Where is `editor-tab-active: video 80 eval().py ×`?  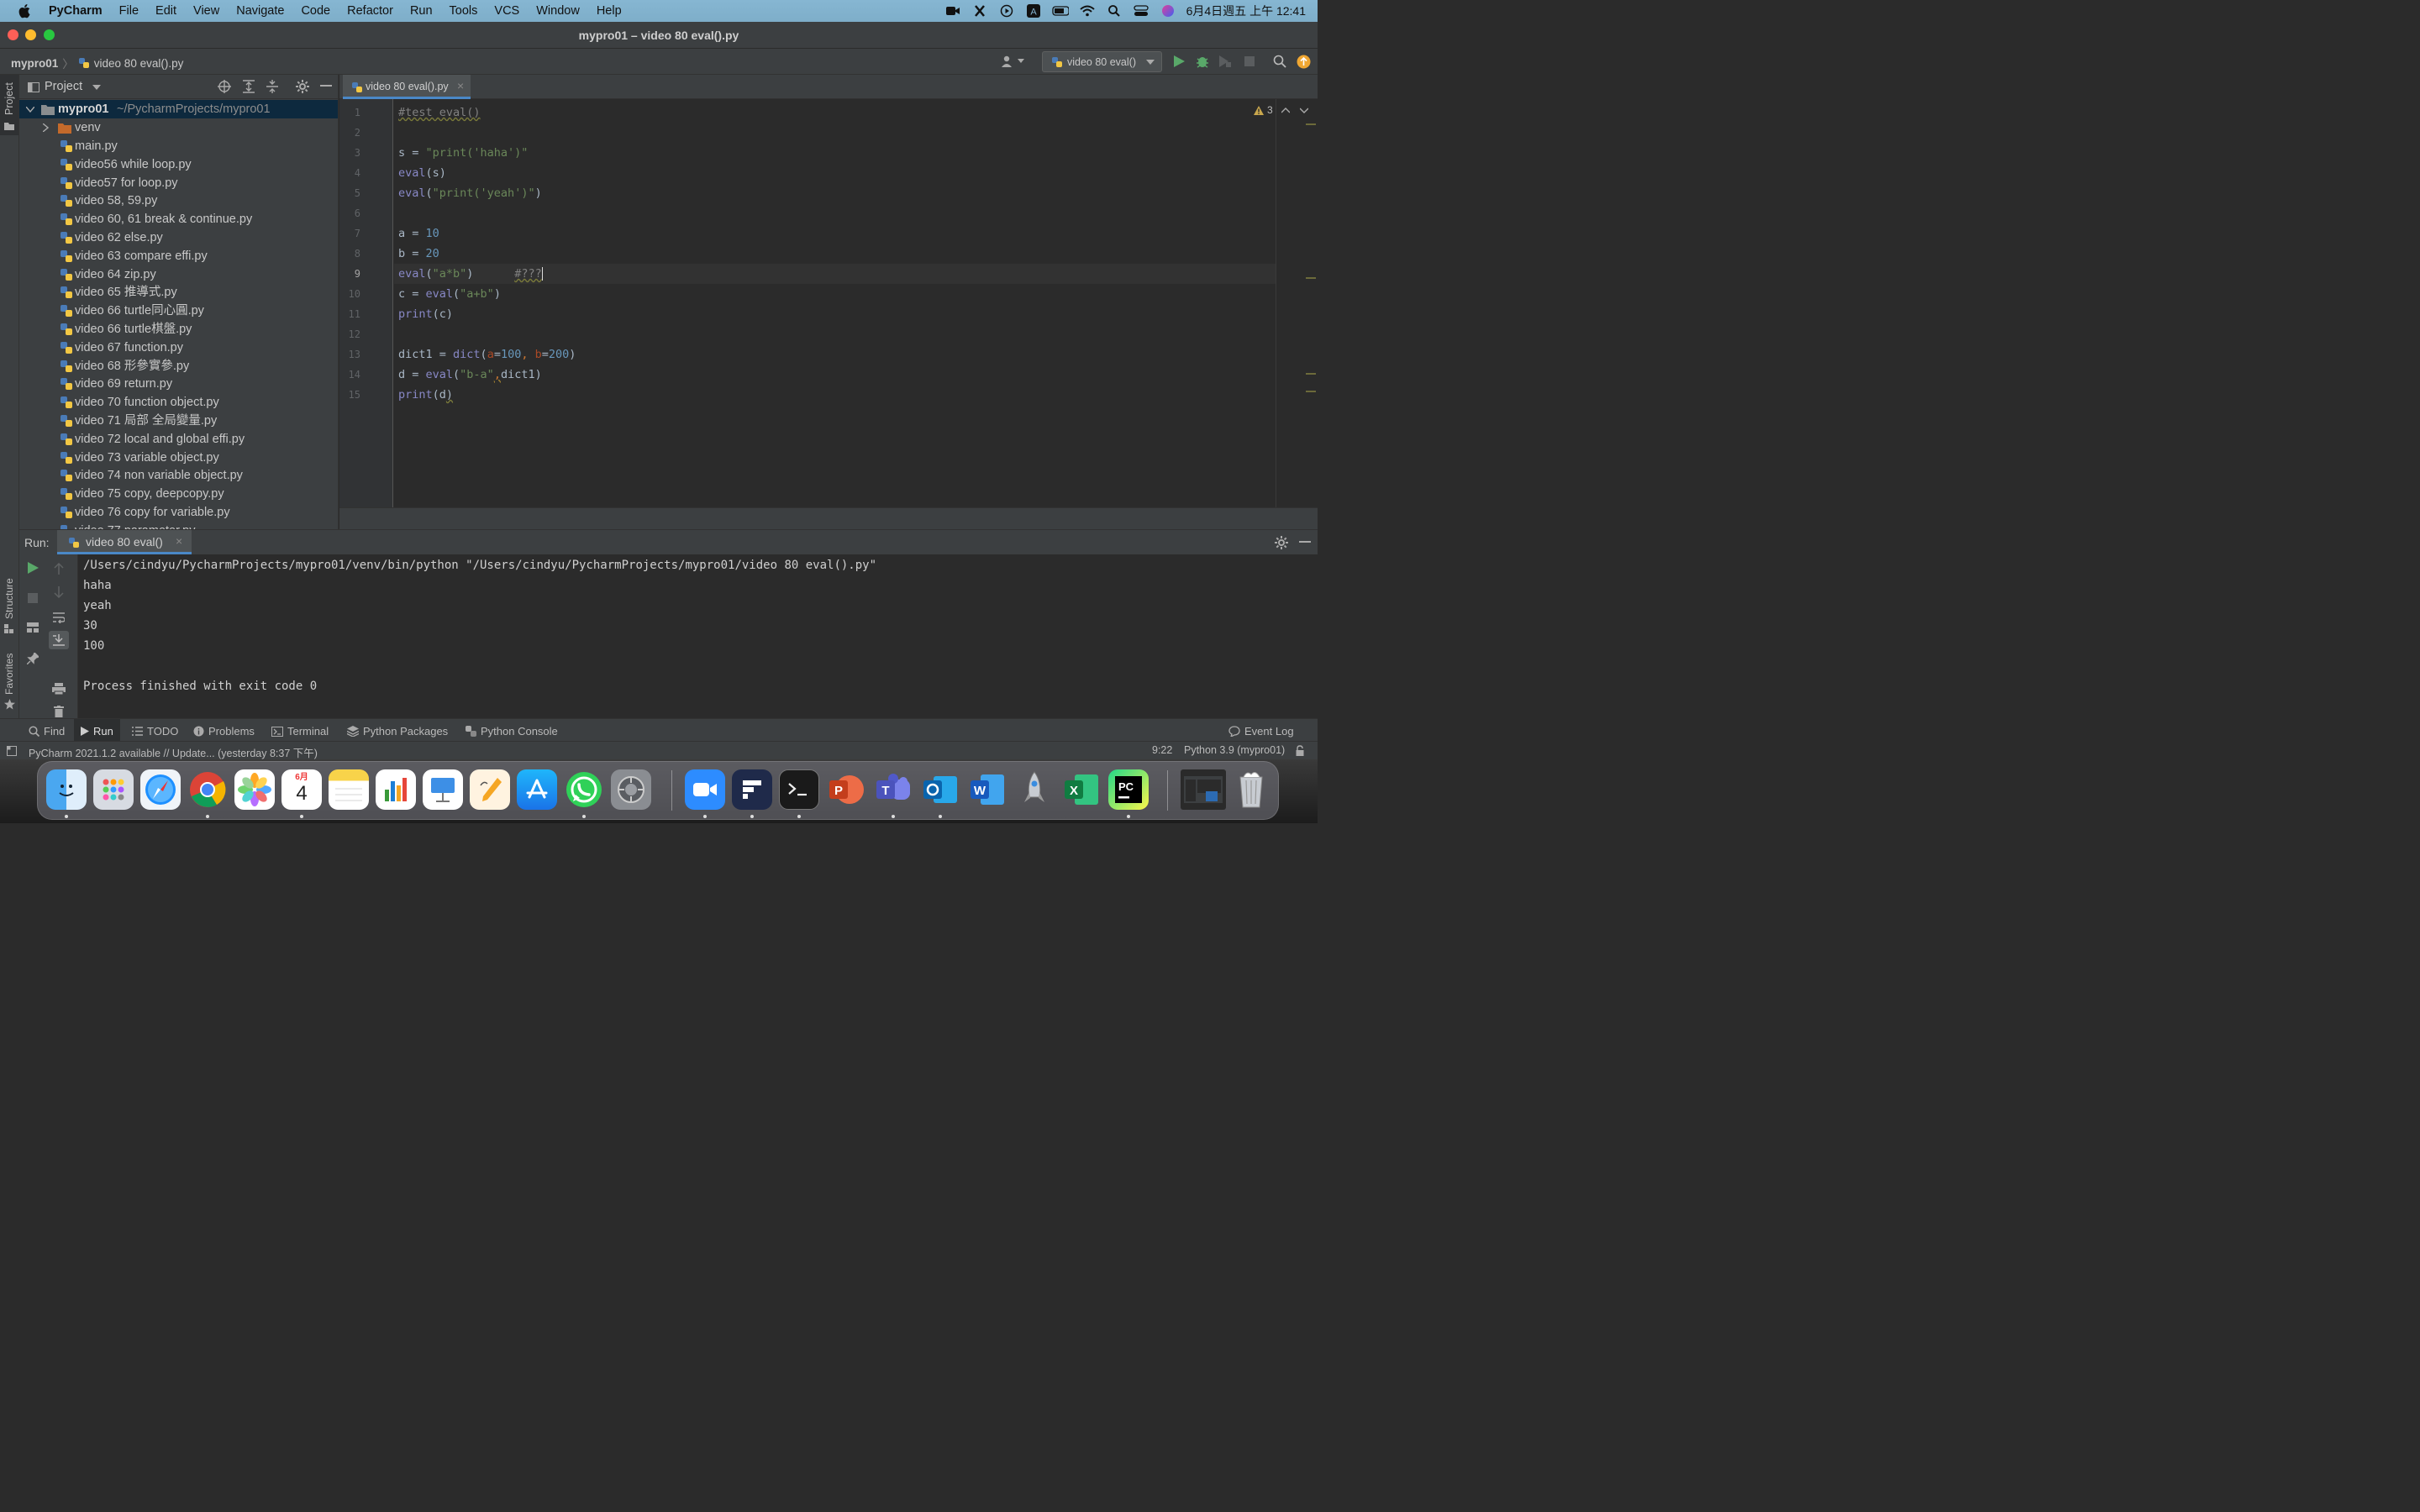
editor-tab-active: video 80 eval().py × is located at coordinates (407, 87).